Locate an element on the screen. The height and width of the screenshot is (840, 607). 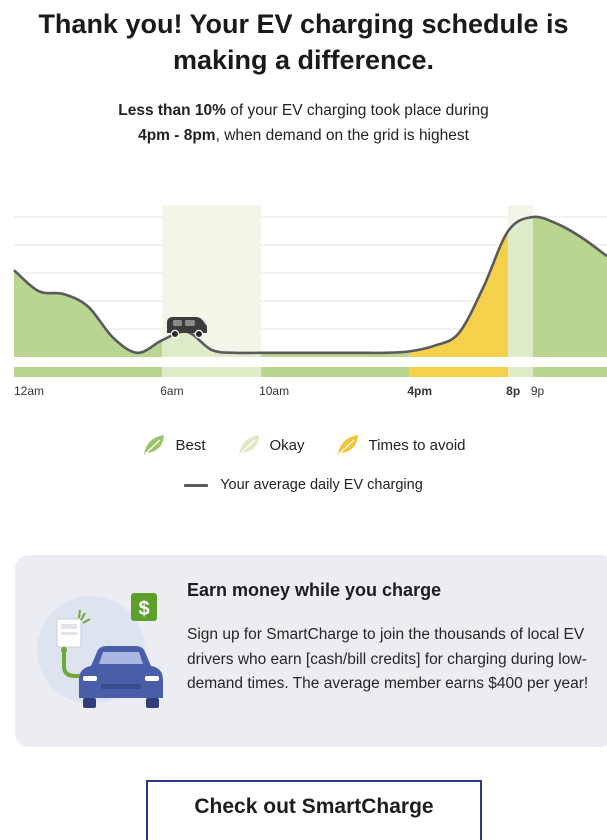
chart-legend: Best Okay Times to avoid is located at coordinates (303, 445).